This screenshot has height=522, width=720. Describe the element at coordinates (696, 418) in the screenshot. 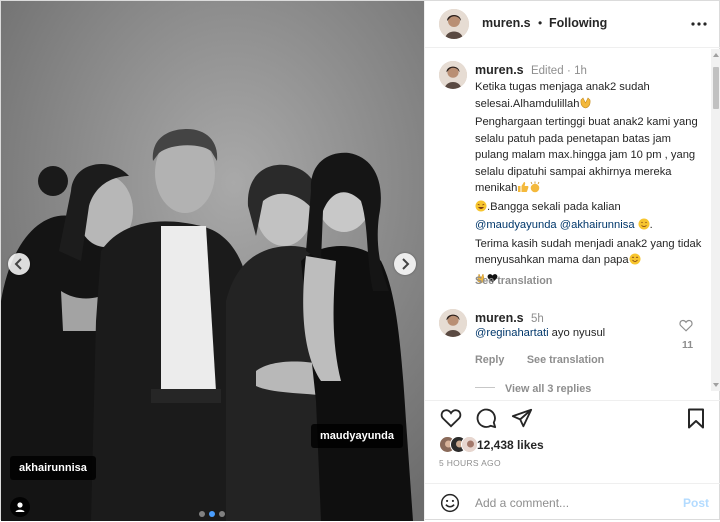

I see `bookmark-icon` at that location.